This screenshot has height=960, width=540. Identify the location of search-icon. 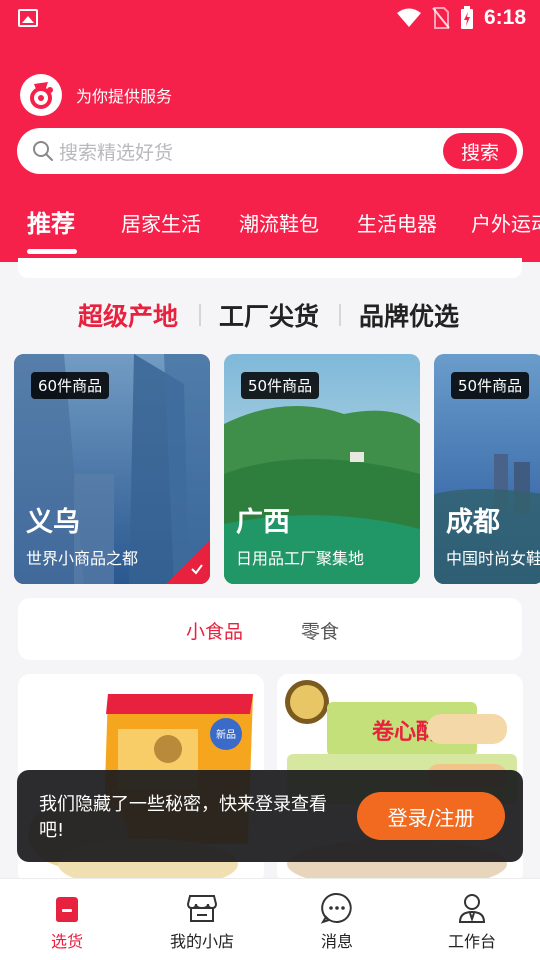
(43, 151).